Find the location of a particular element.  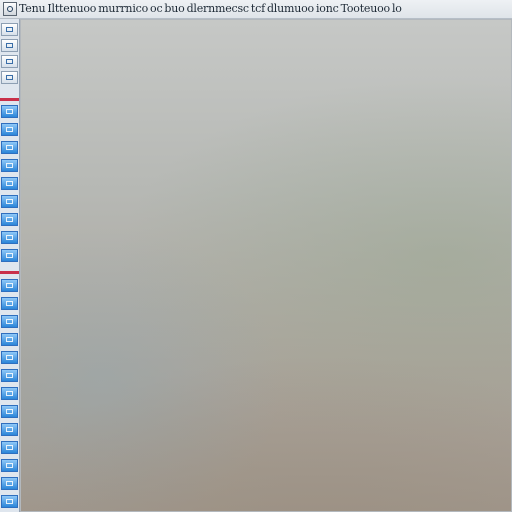

tool-palette is located at coordinates (10, 265).